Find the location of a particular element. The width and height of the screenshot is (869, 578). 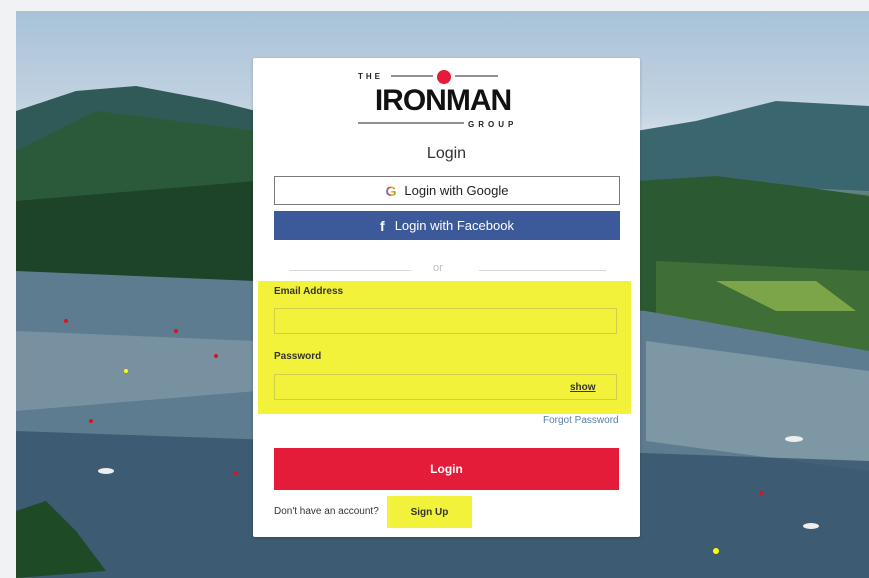

svg-text: IRONMAN is located at coordinates (443, 100).